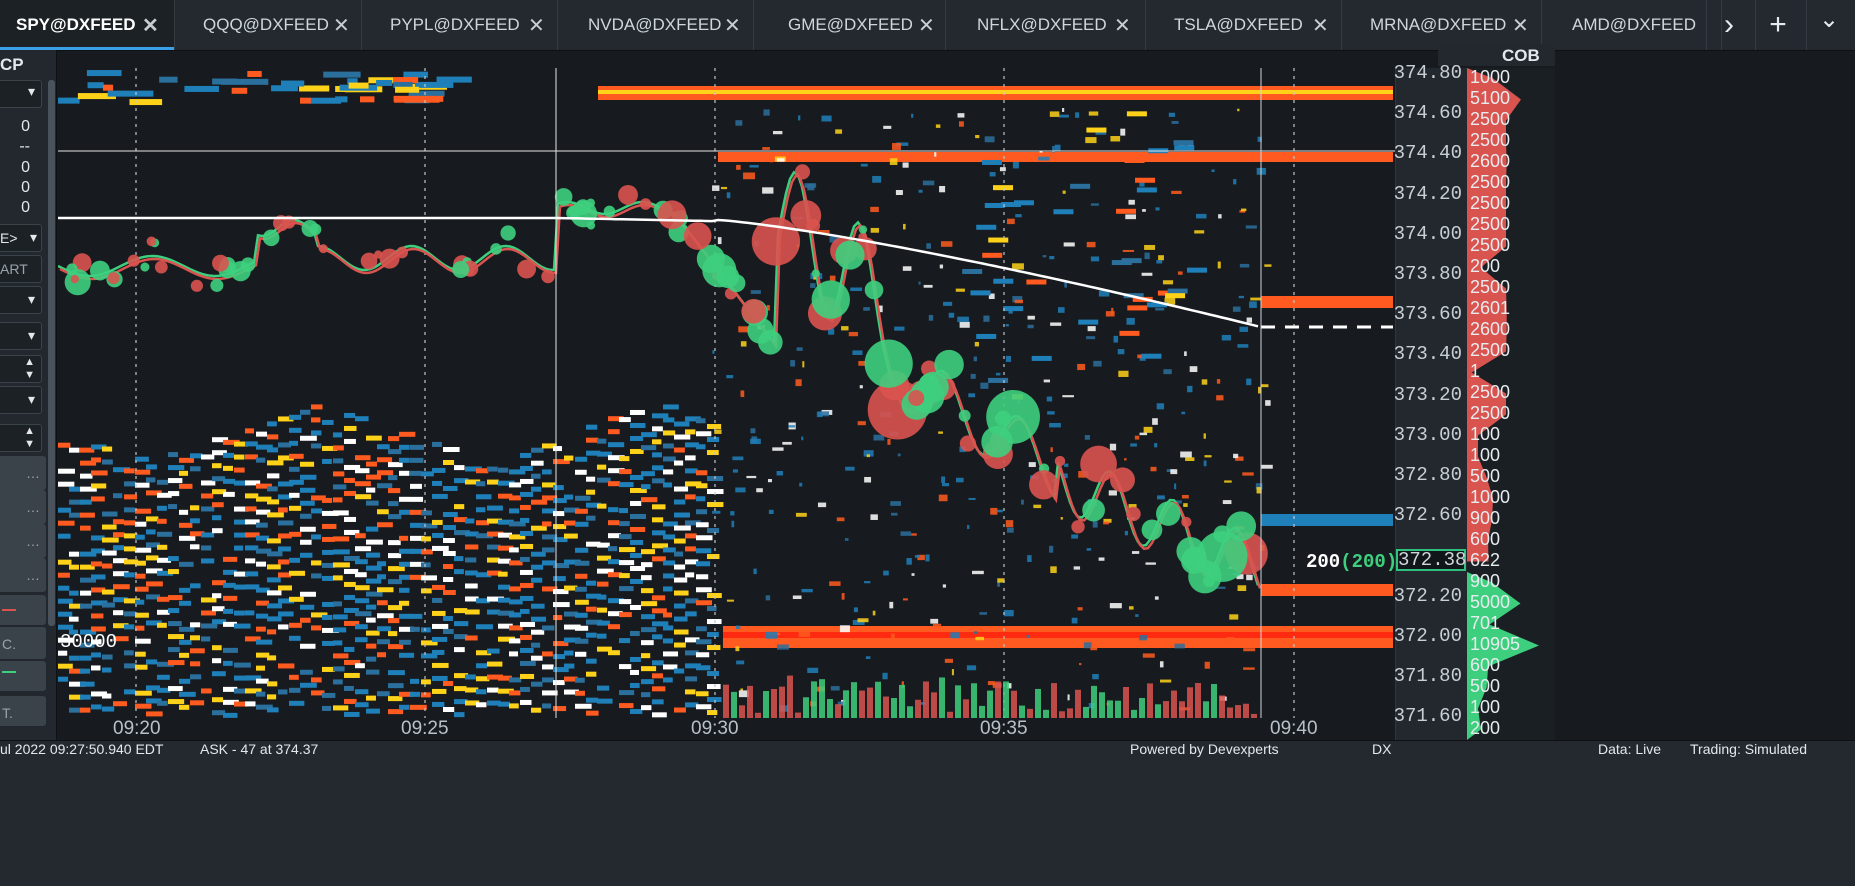 The width and height of the screenshot is (1855, 886). I want to click on tab-qqq: QQQ@DXFEED ✕, so click(268, 25).